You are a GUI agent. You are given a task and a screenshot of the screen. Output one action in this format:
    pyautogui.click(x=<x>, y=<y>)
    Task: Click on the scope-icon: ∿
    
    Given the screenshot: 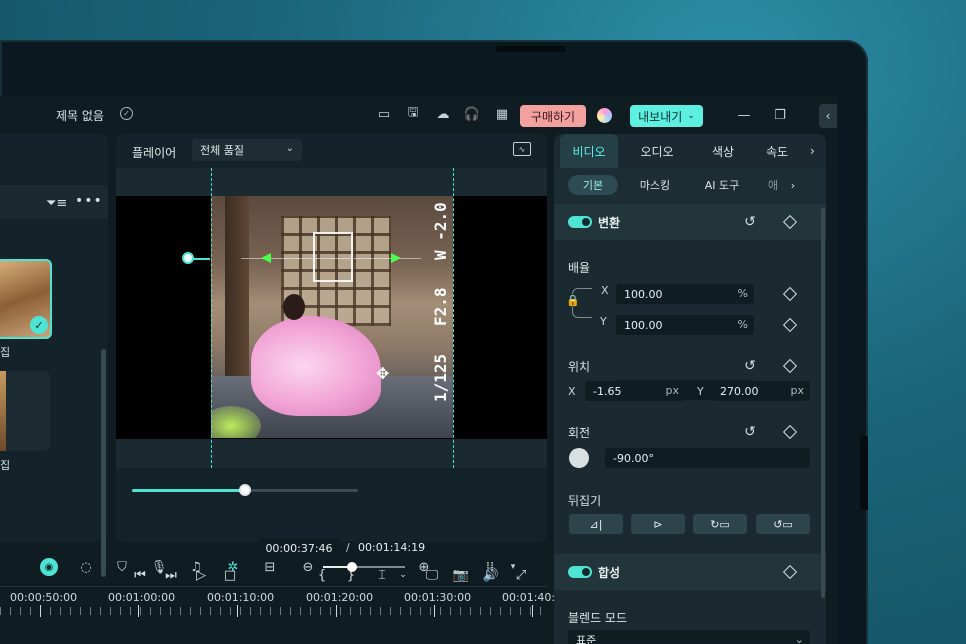 What is the action you would take?
    pyautogui.click(x=522, y=149)
    